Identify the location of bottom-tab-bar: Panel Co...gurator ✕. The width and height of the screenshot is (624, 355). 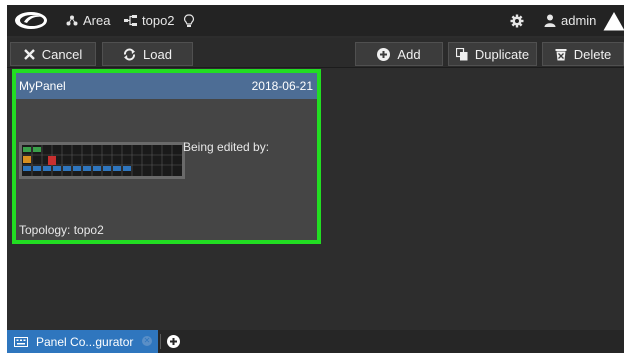
(315, 341).